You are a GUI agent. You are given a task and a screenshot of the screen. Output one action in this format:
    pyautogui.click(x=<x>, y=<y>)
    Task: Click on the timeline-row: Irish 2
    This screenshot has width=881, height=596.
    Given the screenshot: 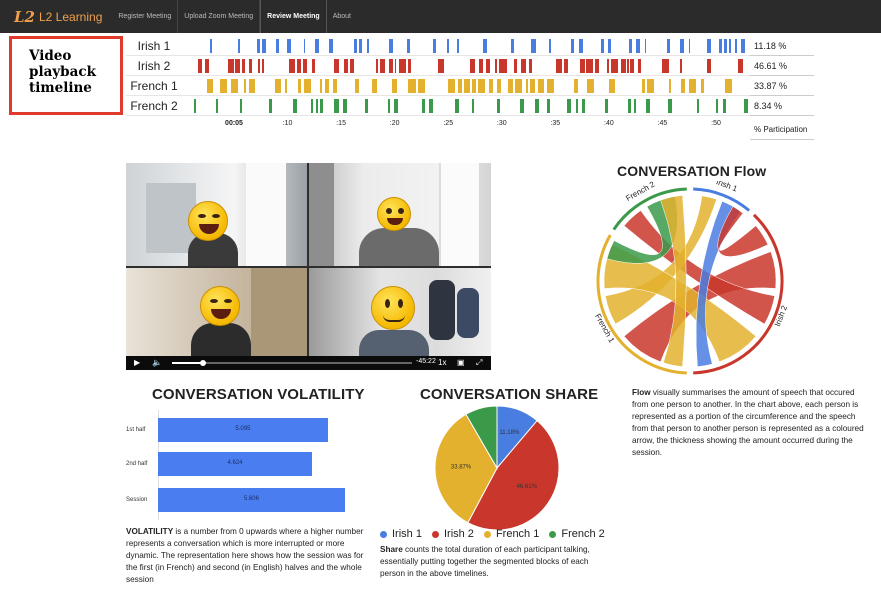 What is the action you would take?
    pyautogui.click(x=438, y=66)
    